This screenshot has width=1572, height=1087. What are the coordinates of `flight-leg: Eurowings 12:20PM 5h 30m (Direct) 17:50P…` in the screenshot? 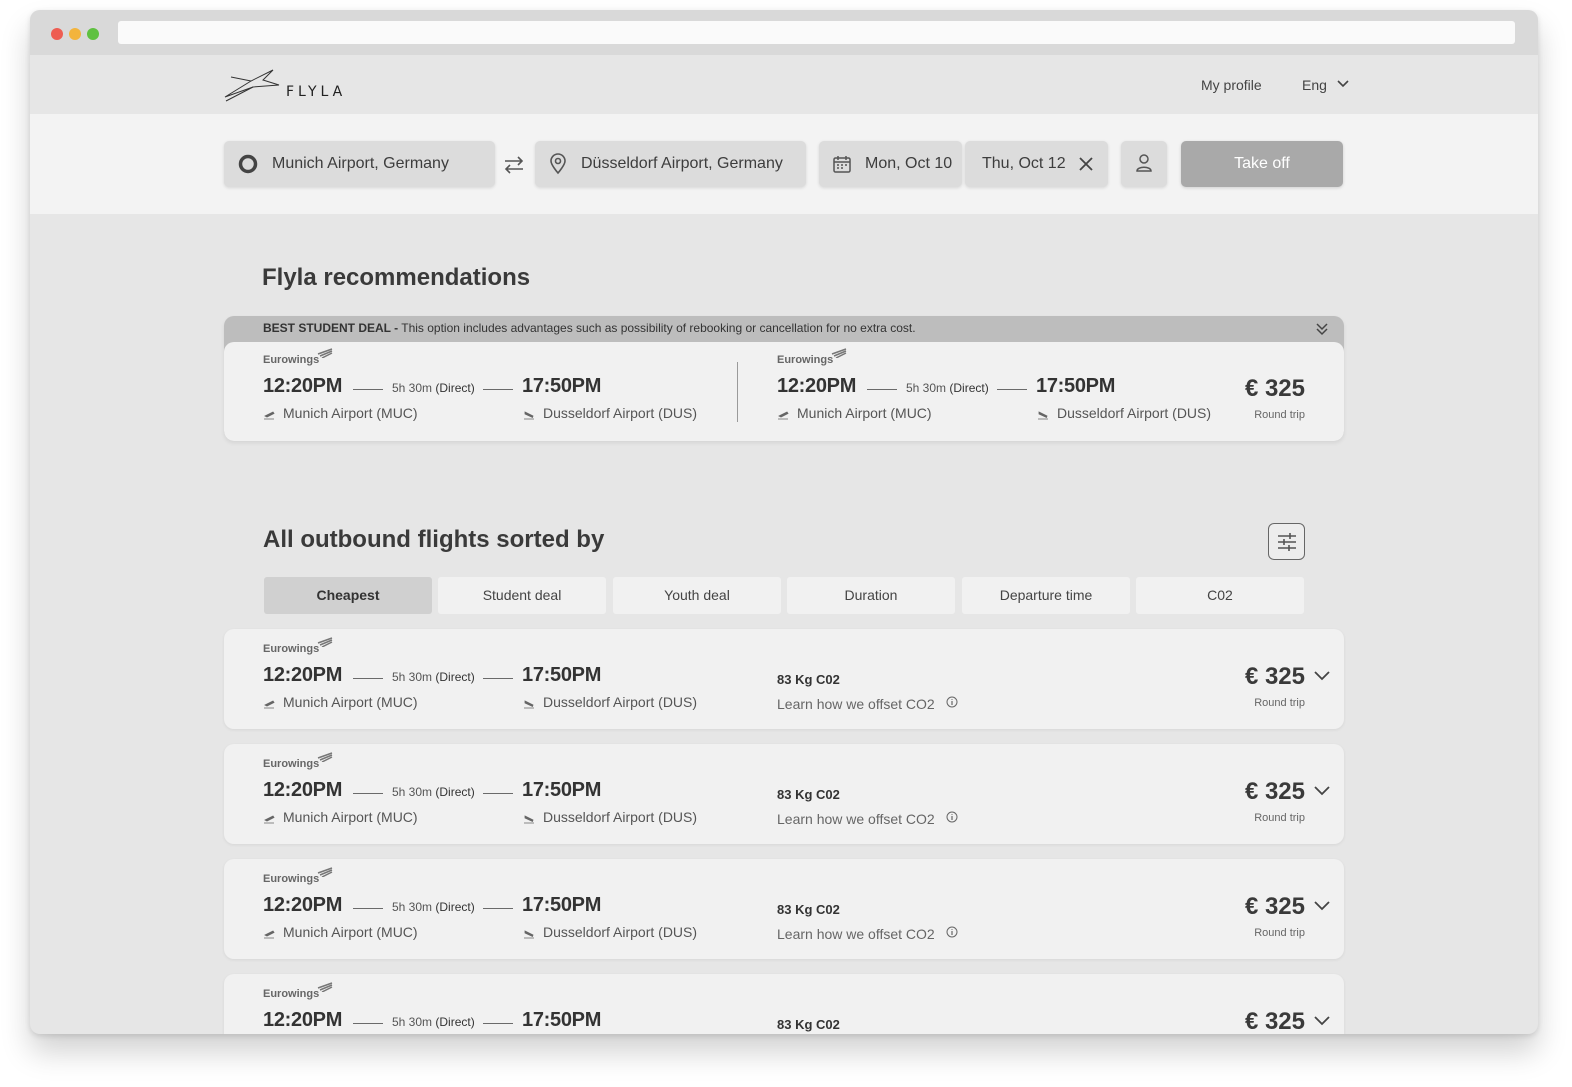 It's located at (498, 915).